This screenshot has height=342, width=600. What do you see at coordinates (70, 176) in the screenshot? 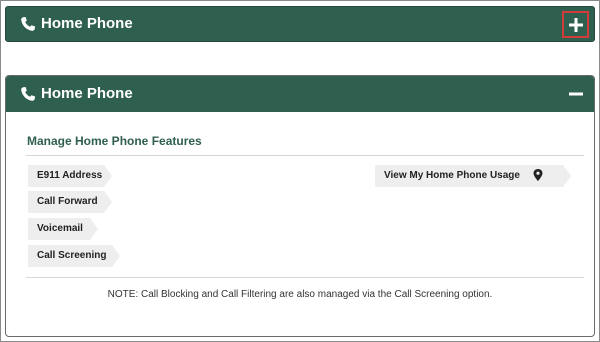
I see `feature-e911-address: E911 Address` at bounding box center [70, 176].